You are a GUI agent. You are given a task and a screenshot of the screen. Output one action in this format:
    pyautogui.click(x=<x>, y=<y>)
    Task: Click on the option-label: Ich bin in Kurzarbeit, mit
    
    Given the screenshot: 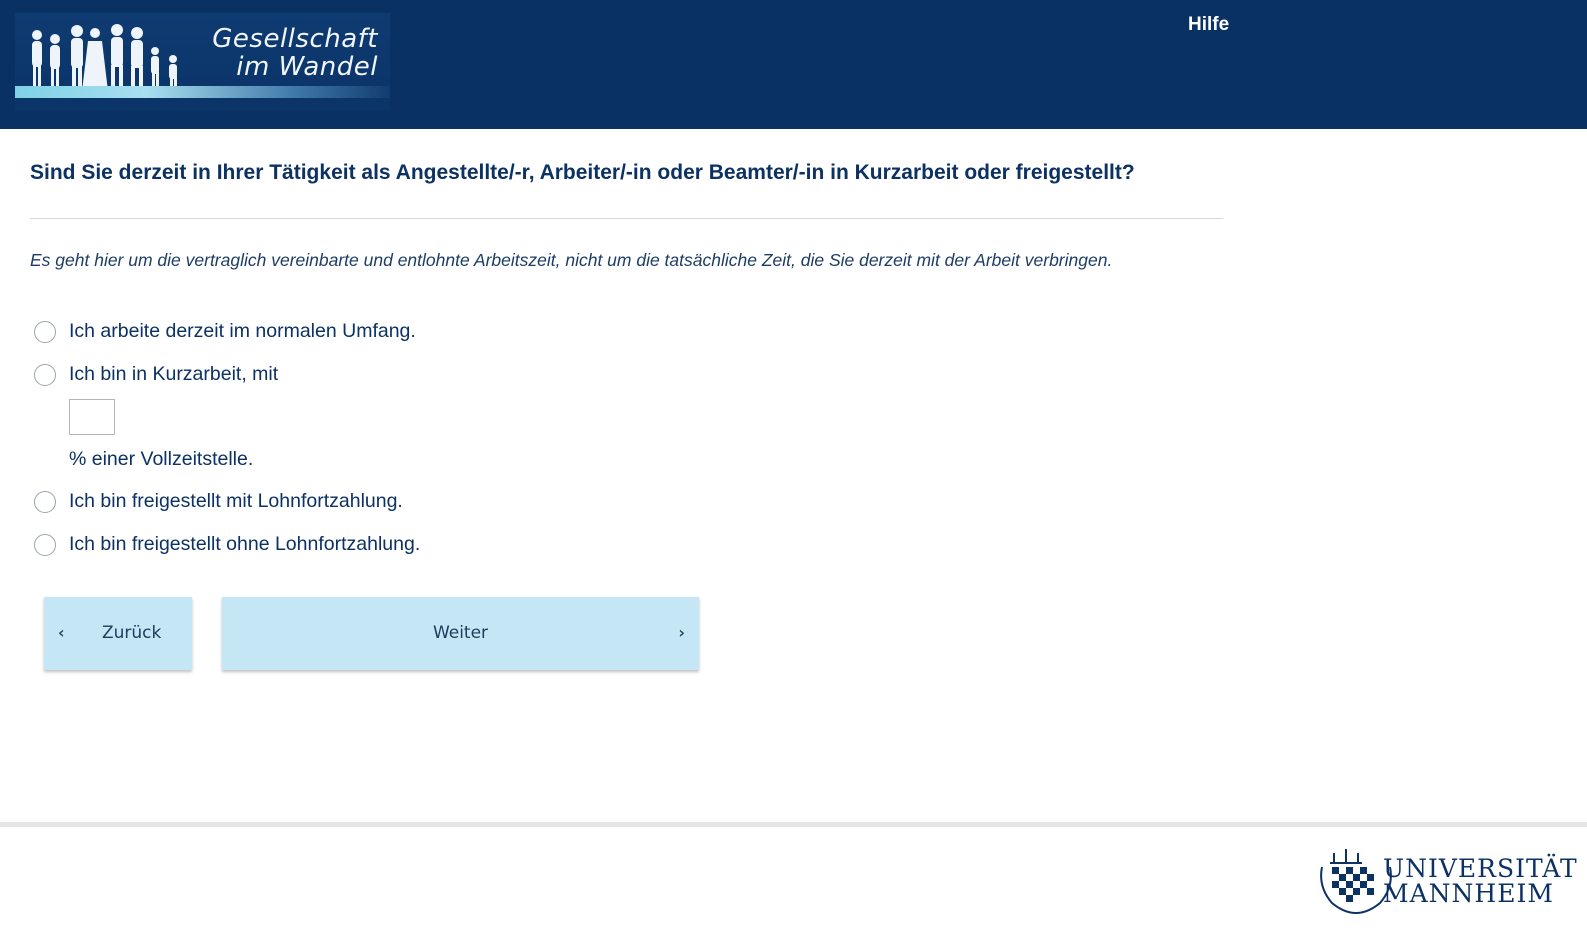 What is the action you would take?
    pyautogui.click(x=174, y=374)
    